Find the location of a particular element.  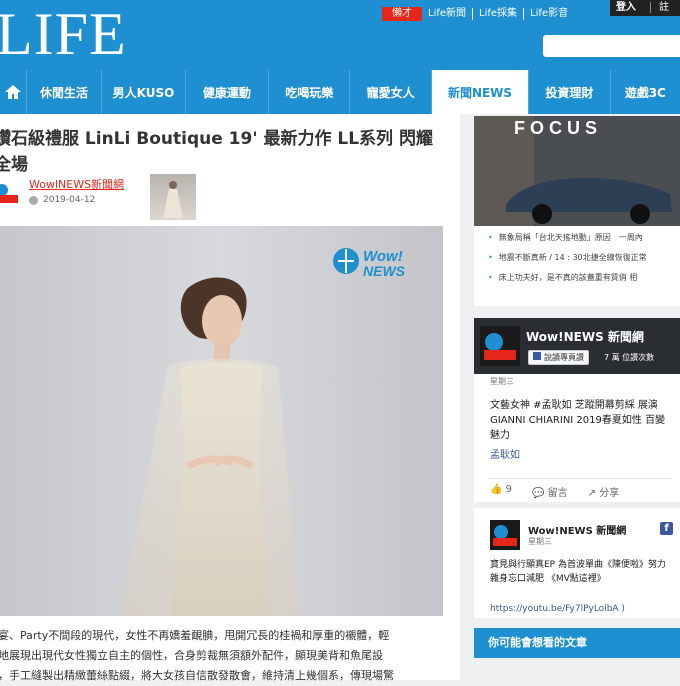

nav-item-women: 寵愛女人 is located at coordinates (391, 92).